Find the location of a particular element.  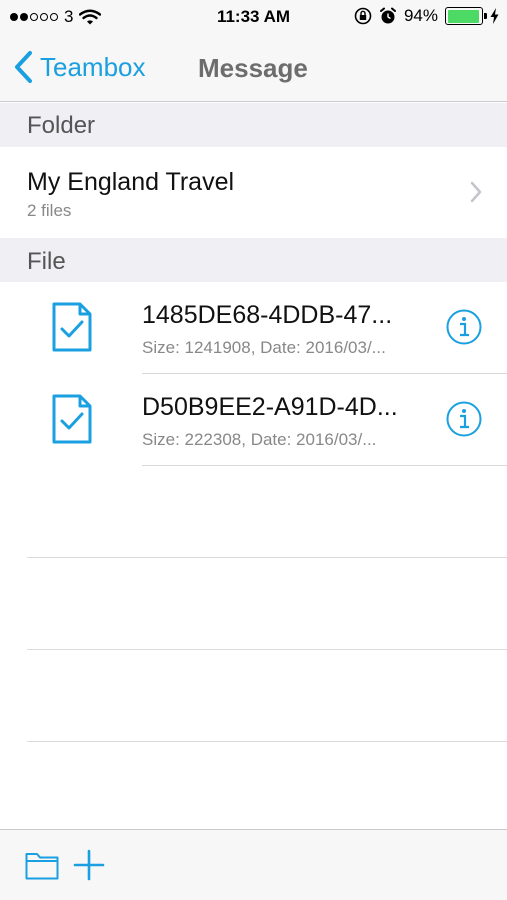

section-header-file: File is located at coordinates (253, 260).